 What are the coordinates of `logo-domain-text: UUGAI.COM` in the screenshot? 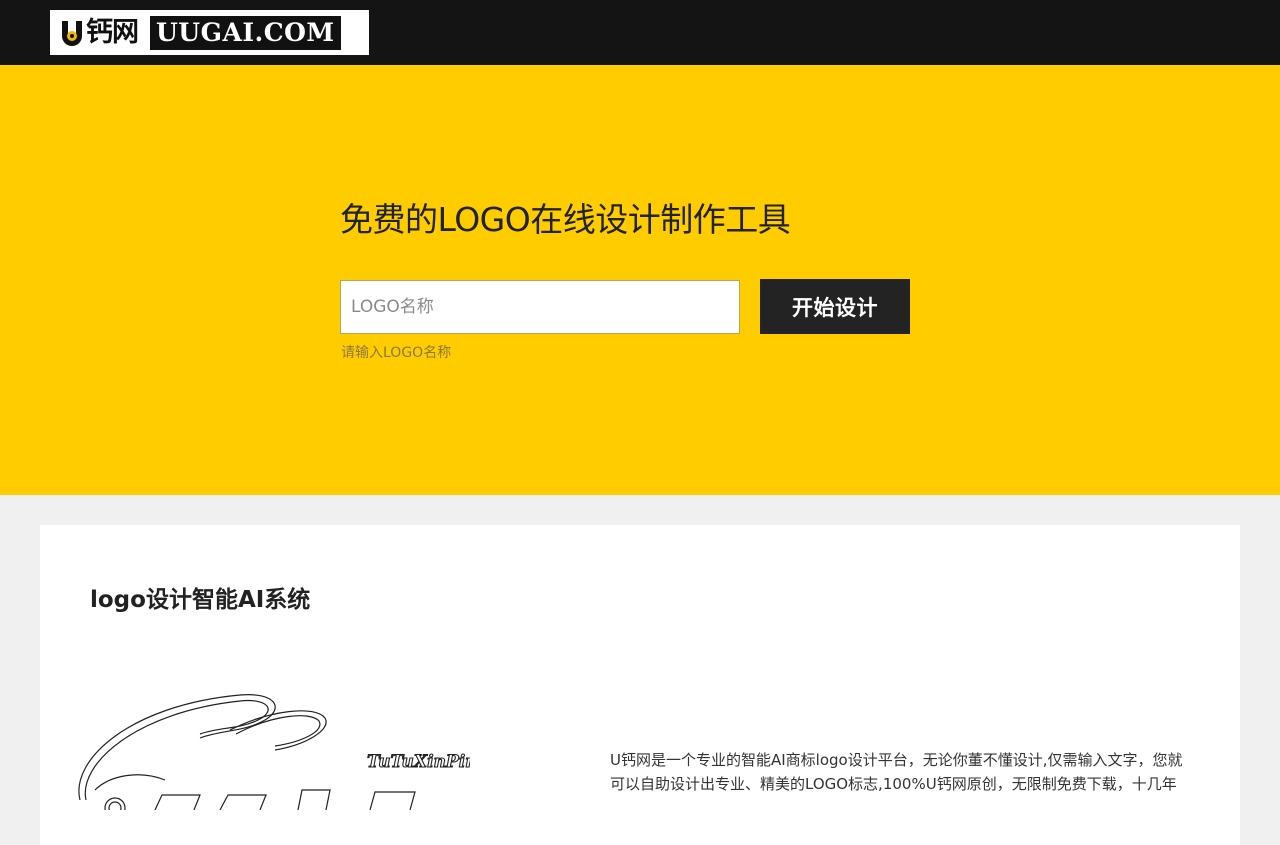 It's located at (245, 32).